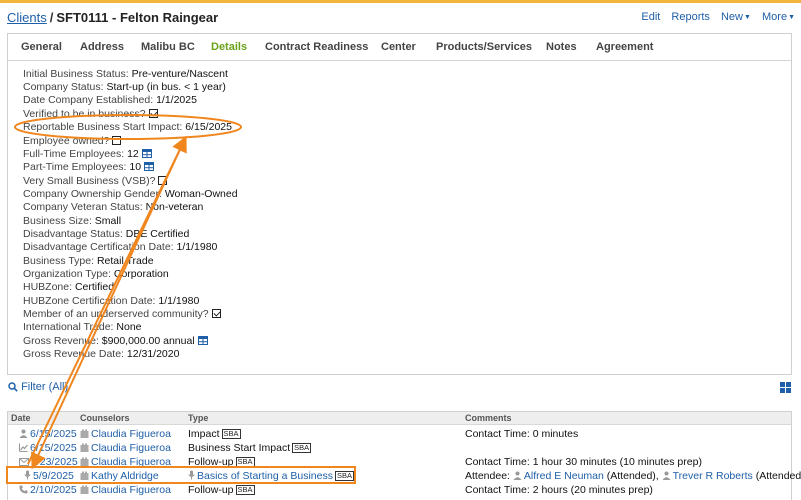  I want to click on field-label: Very Small Business (VSB)?, so click(89, 181).